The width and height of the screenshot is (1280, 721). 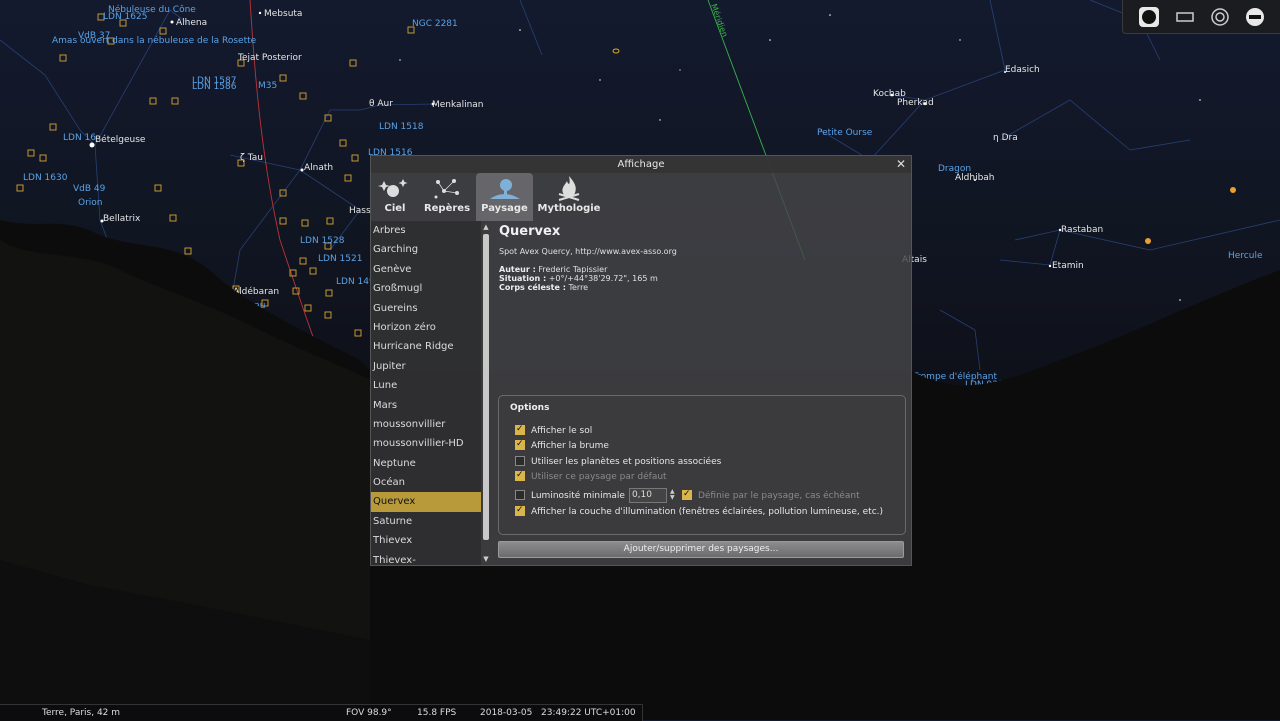 What do you see at coordinates (426, 385) in the screenshot?
I see `list-item: Lune` at bounding box center [426, 385].